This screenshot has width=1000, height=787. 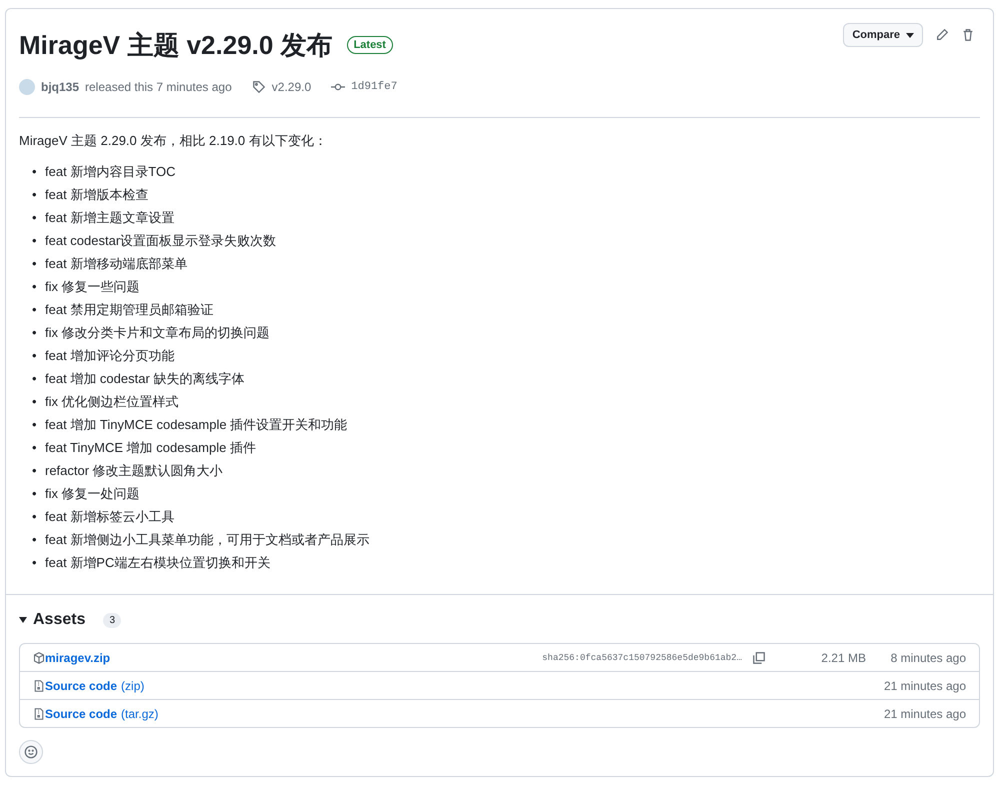 I want to click on note-item: fix 修改分类卡片和文章布局的切换问题, so click(x=157, y=333).